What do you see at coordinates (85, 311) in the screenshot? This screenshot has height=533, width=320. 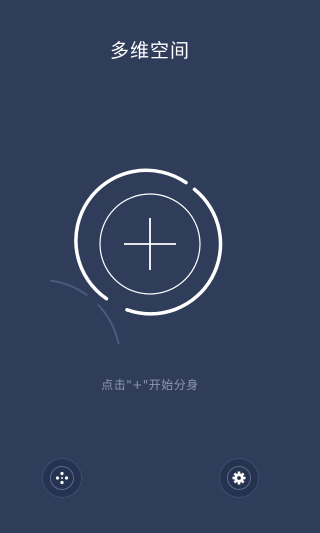 I see `outer-ring-arc` at bounding box center [85, 311].